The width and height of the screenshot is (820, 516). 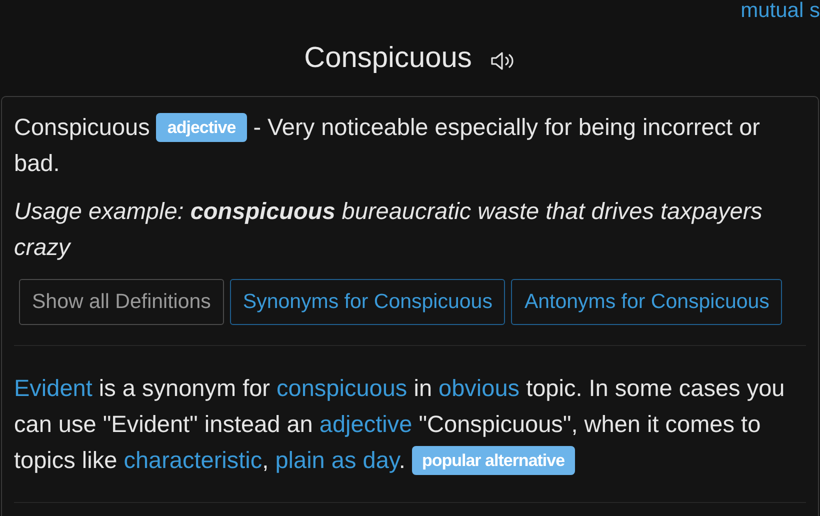 I want to click on popular-alternative-badge: popular alternative, so click(x=493, y=460).